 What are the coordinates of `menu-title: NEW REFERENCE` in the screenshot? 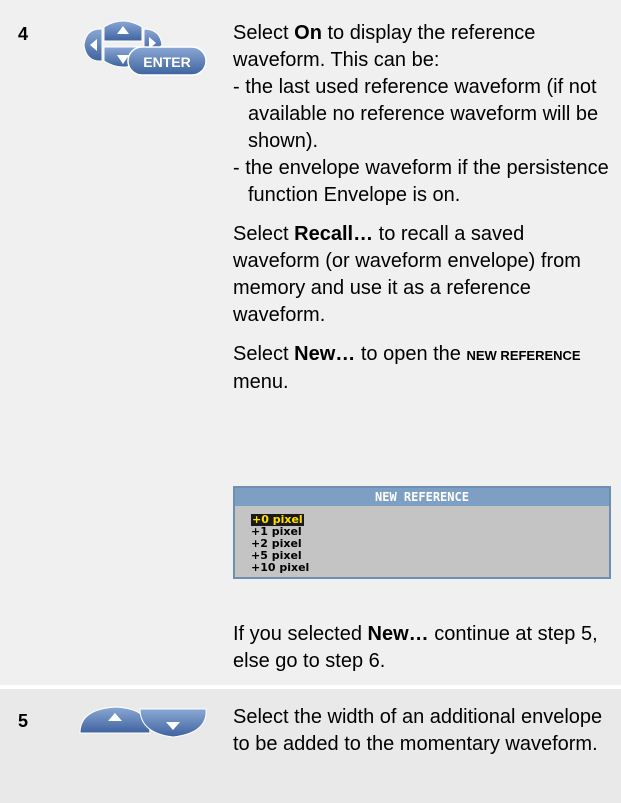 It's located at (422, 497).